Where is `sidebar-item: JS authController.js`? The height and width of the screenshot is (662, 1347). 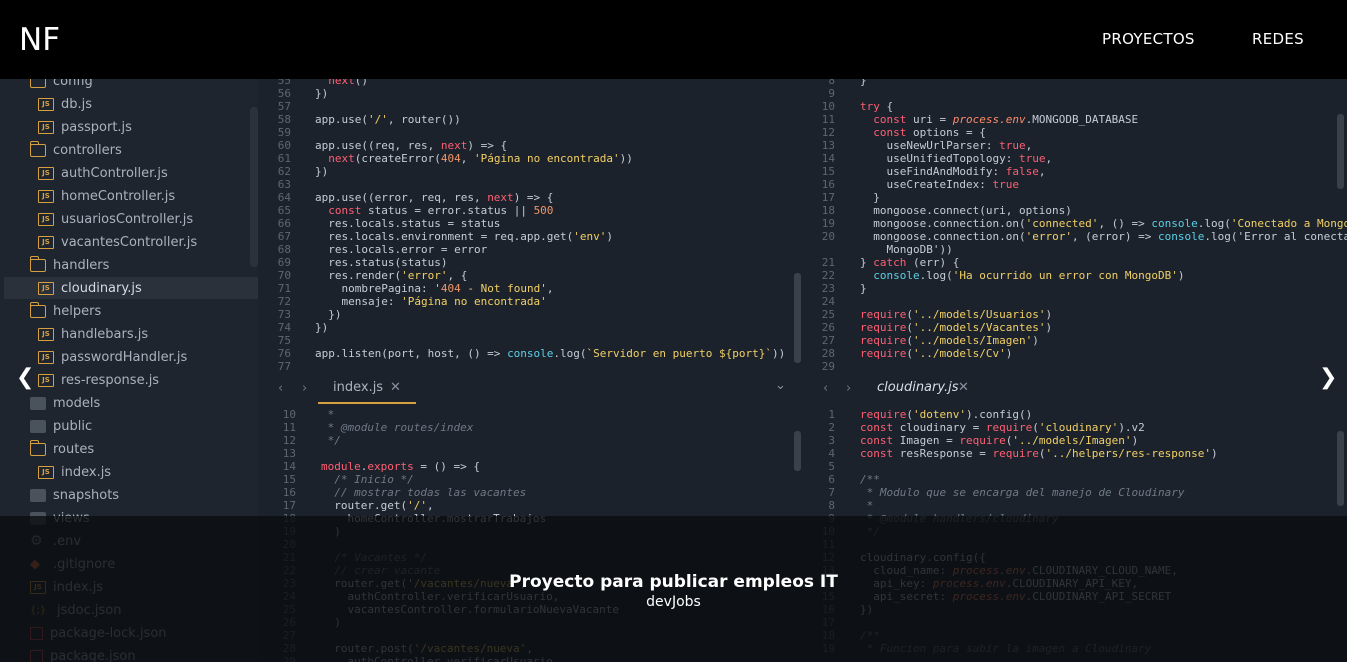 sidebar-item: JS authController.js is located at coordinates (143, 173).